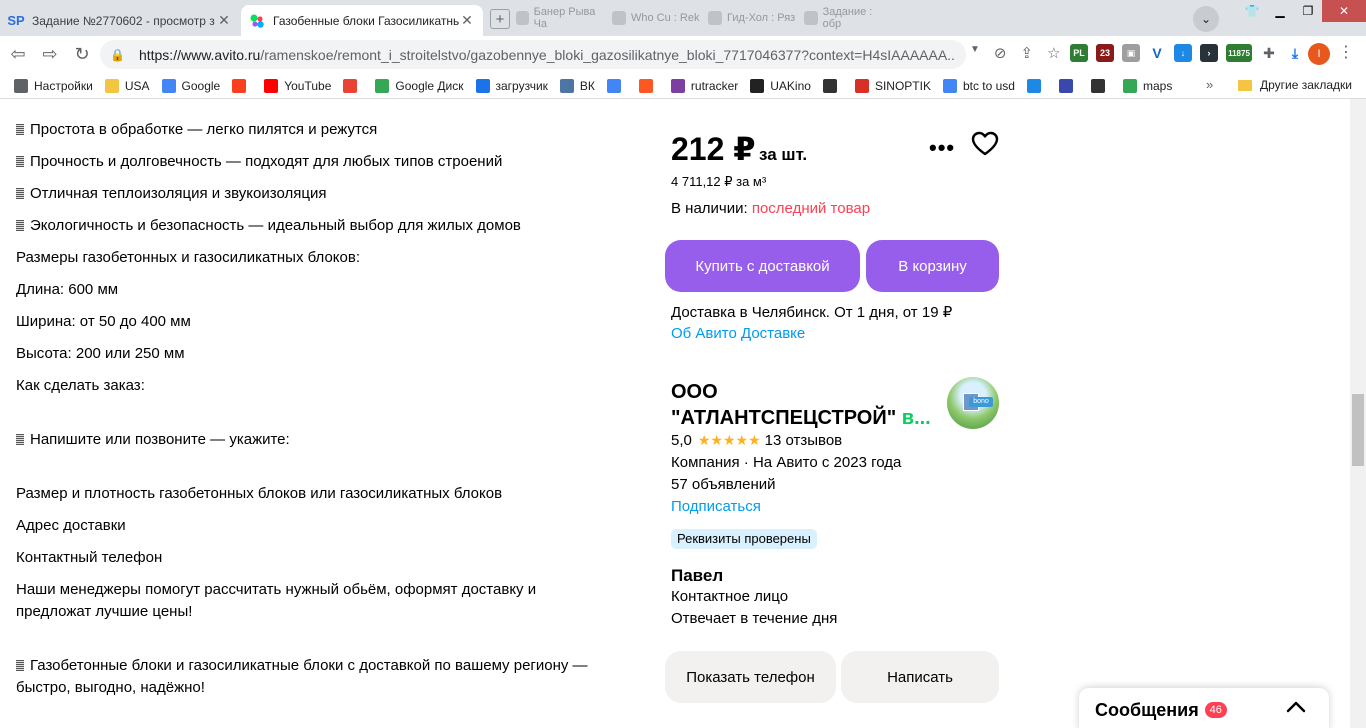 This screenshot has height=728, width=1366. Describe the element at coordinates (89, 557) in the screenshot. I see `description-line: Контактный телефон` at that location.